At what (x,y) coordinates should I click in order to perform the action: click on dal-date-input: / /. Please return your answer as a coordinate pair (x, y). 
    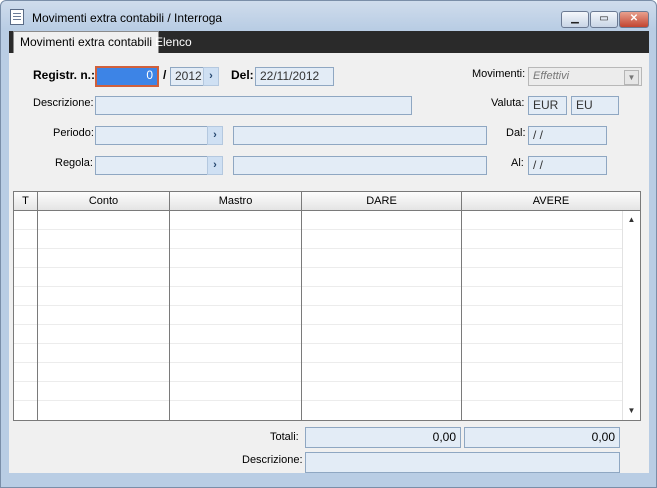
    Looking at the image, I should click on (567, 135).